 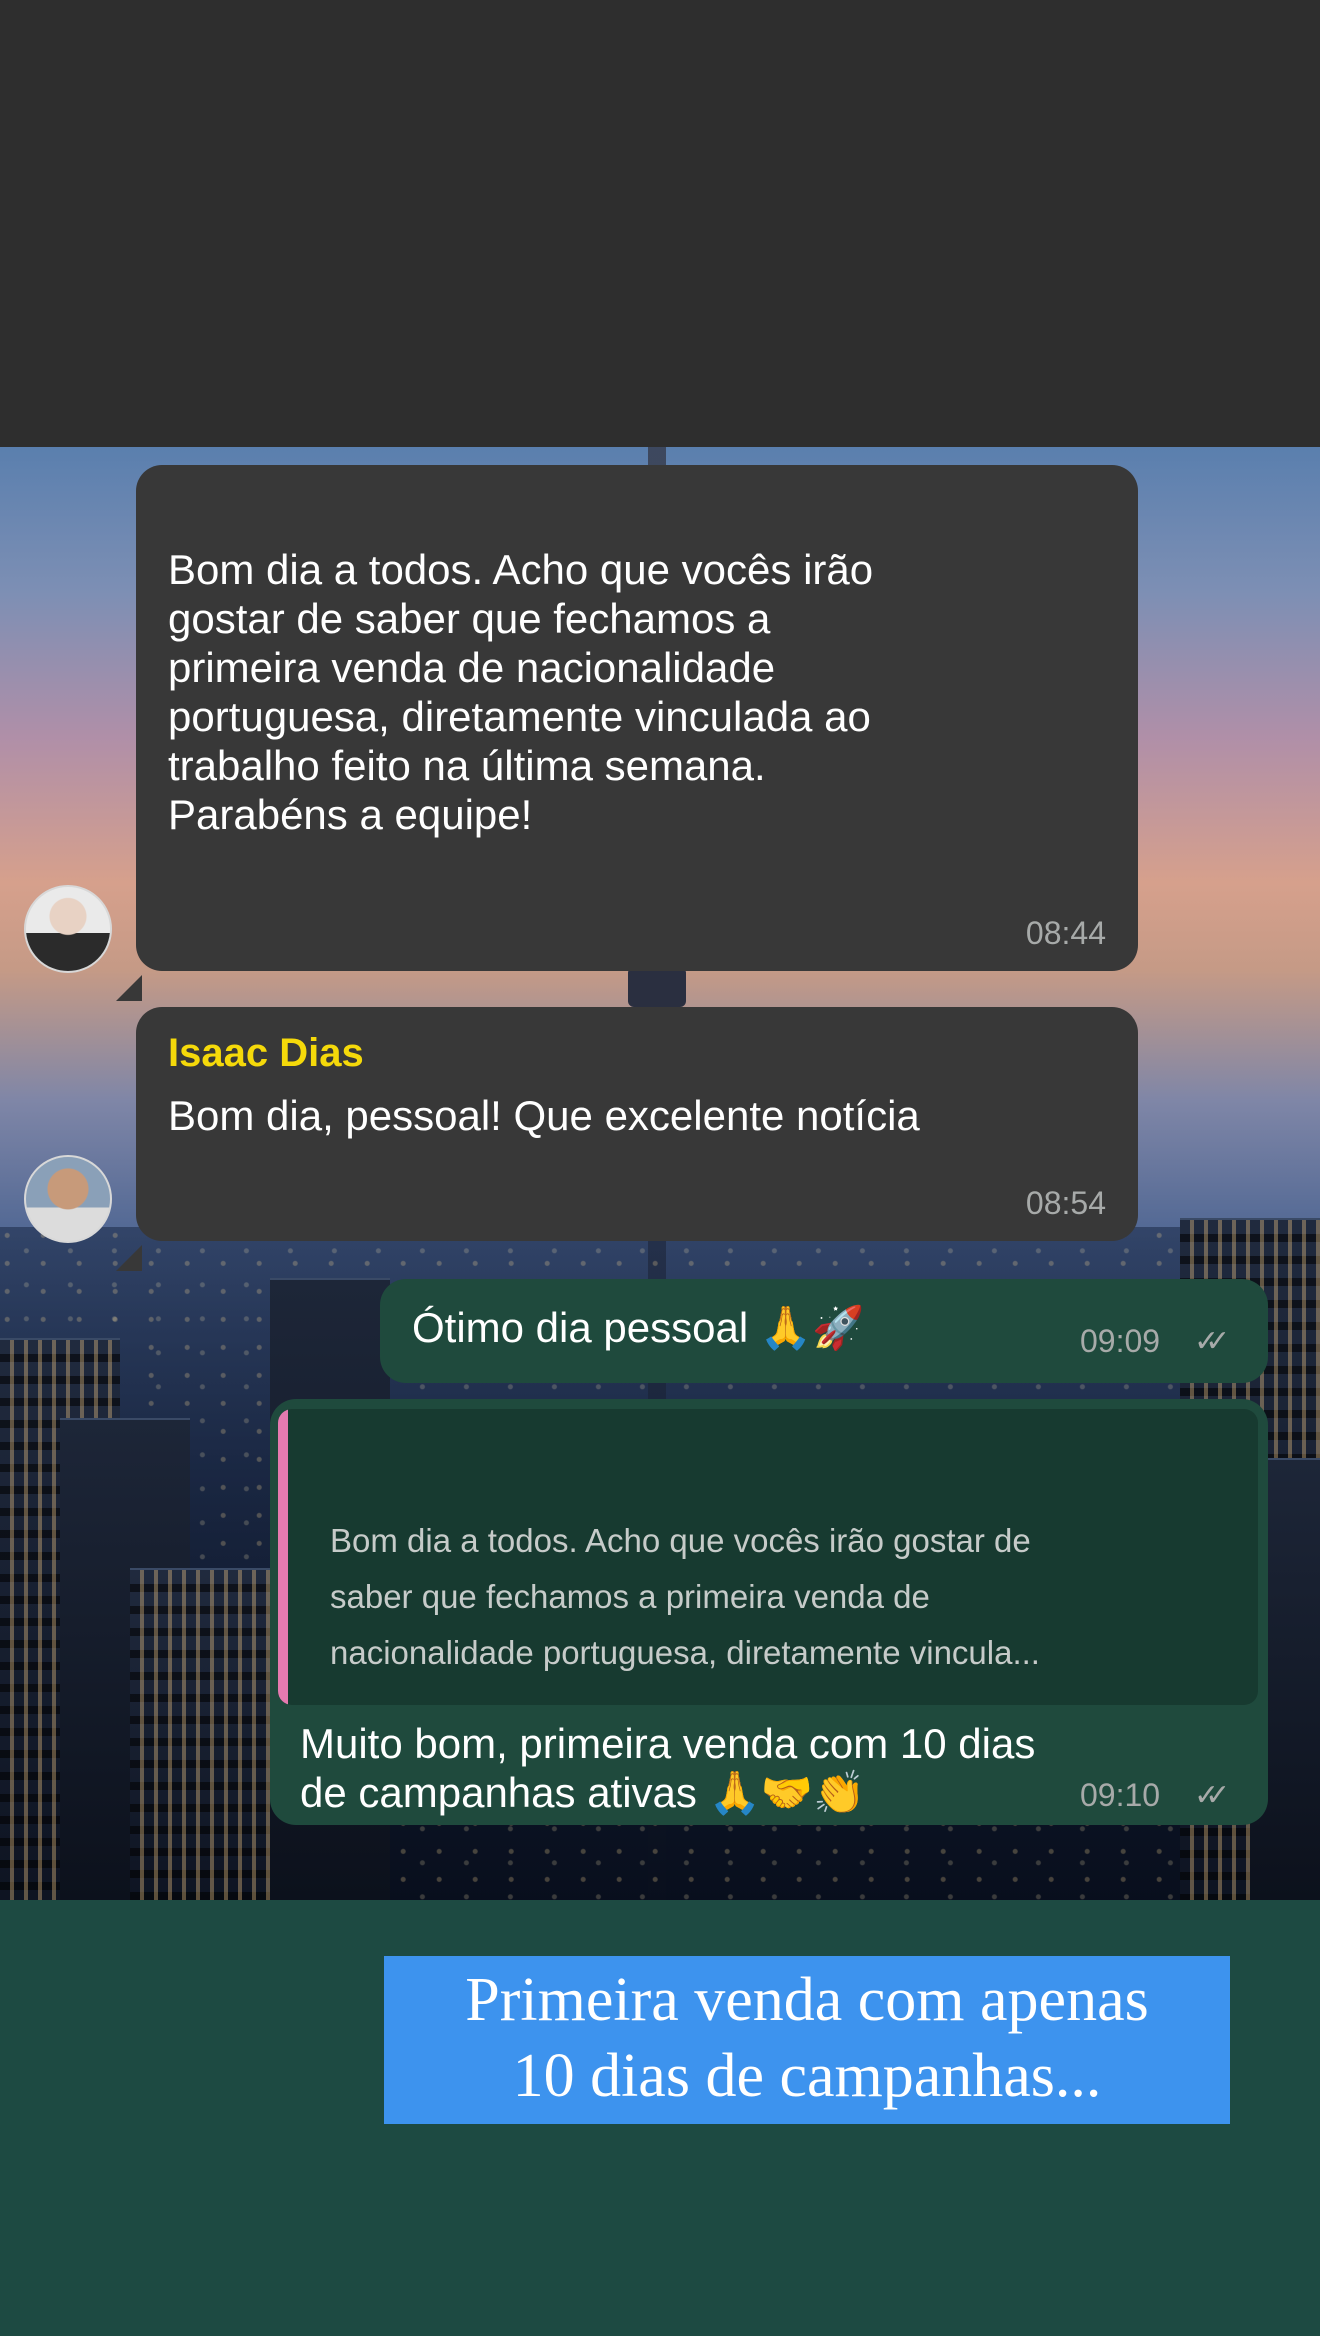 I want to click on message-bubble-outgoing: Ótimo dia pessoal 🙏🚀 09:09 ✓✓, so click(x=824, y=1331).